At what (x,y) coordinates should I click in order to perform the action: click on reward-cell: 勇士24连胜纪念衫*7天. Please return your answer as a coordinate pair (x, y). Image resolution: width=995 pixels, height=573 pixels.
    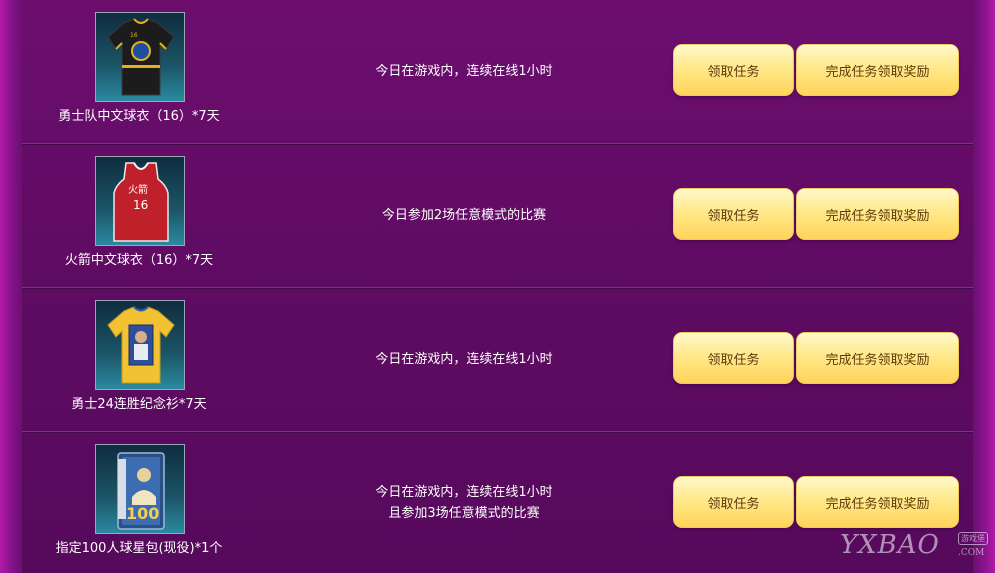
    Looking at the image, I should click on (139, 360).